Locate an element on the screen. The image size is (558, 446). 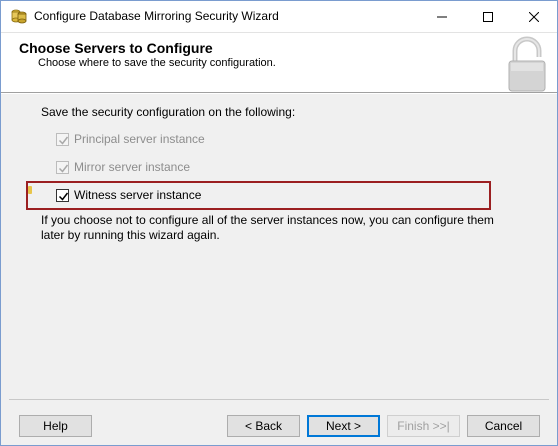
minimize-icon is located at coordinates (442, 16).